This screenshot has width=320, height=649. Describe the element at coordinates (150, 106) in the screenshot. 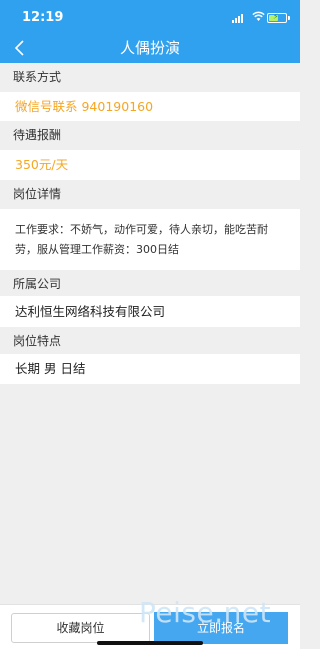

I see `contact-value: 微信号联系 940190160` at that location.